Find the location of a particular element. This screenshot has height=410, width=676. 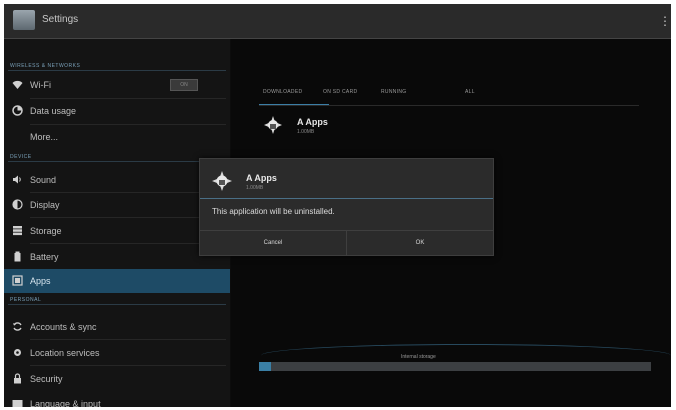

sound-icon is located at coordinates (17, 179).